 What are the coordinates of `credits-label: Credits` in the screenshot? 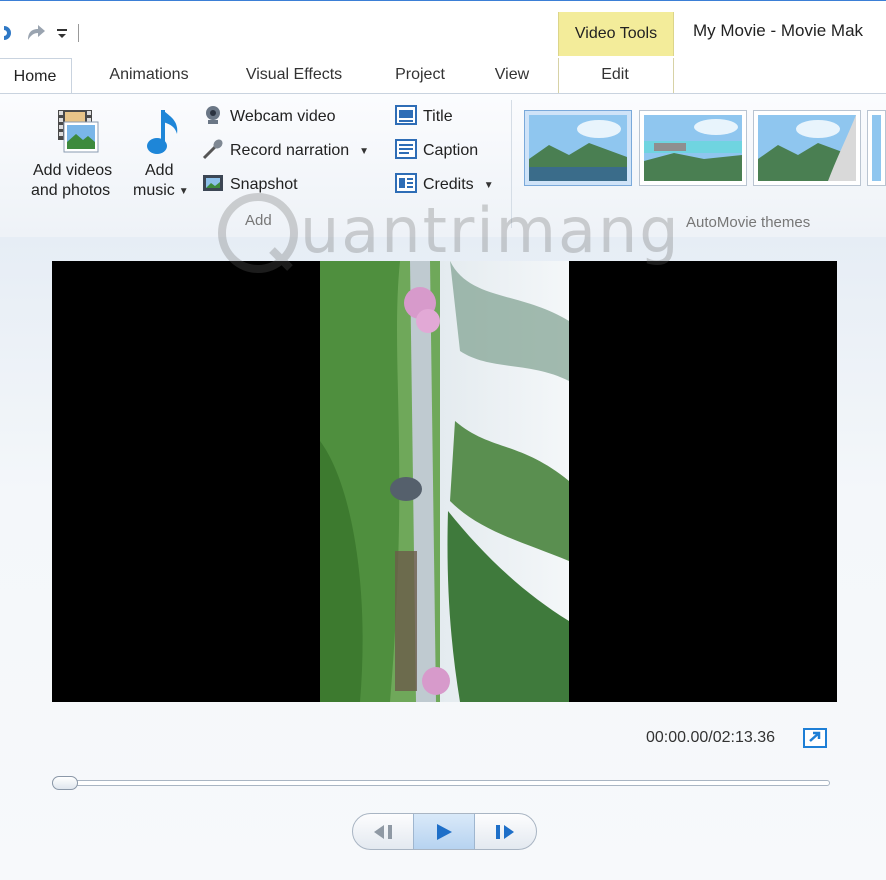 It's located at (448, 184).